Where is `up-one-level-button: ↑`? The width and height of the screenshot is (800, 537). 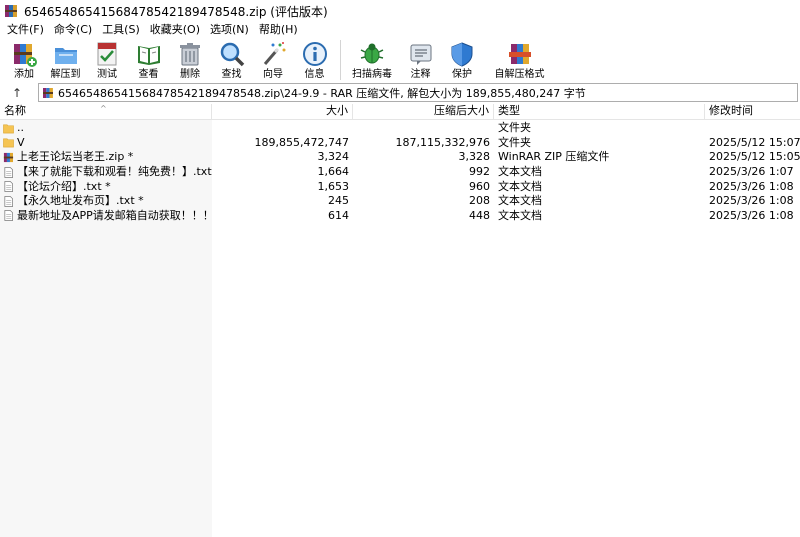
up-one-level-button: ↑ is located at coordinates (17, 92).